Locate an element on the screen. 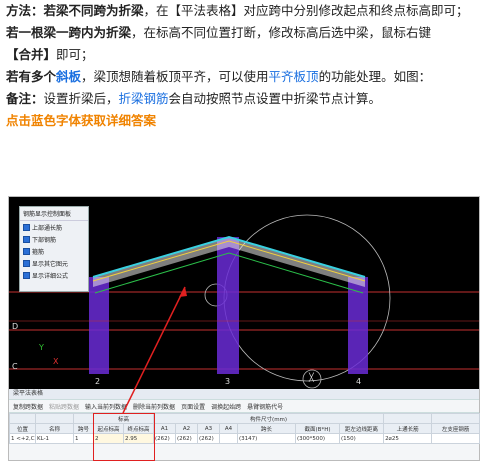 The height and width of the screenshot is (461, 486). cell-a4 is located at coordinates (229, 438).